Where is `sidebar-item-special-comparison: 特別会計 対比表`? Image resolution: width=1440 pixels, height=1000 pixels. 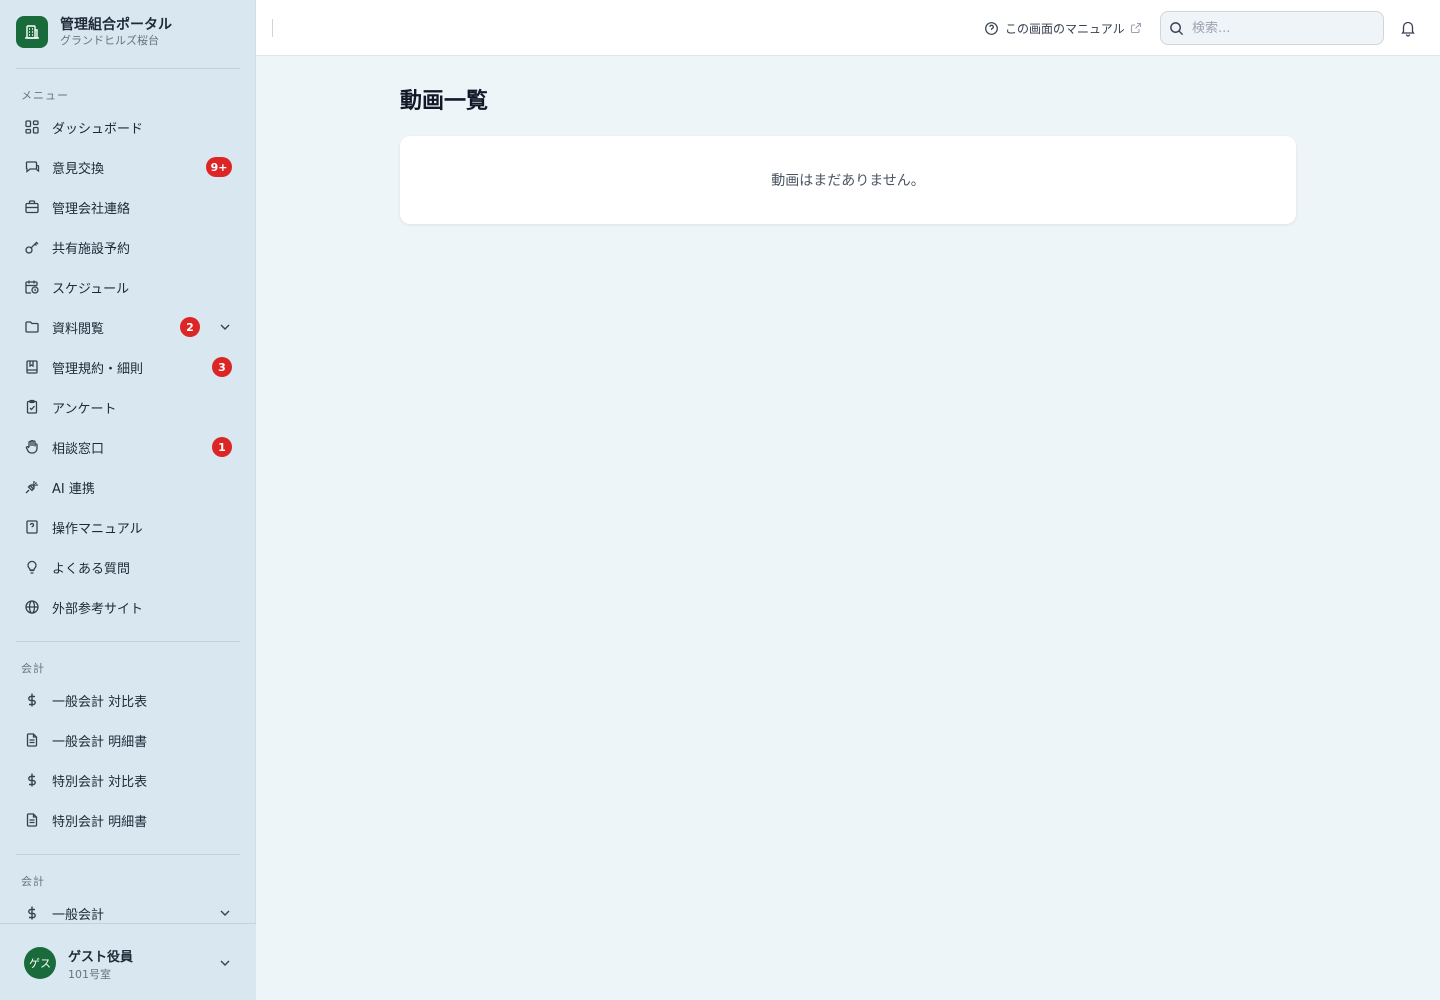 sidebar-item-special-comparison: 特別会計 対比表 is located at coordinates (128, 780).